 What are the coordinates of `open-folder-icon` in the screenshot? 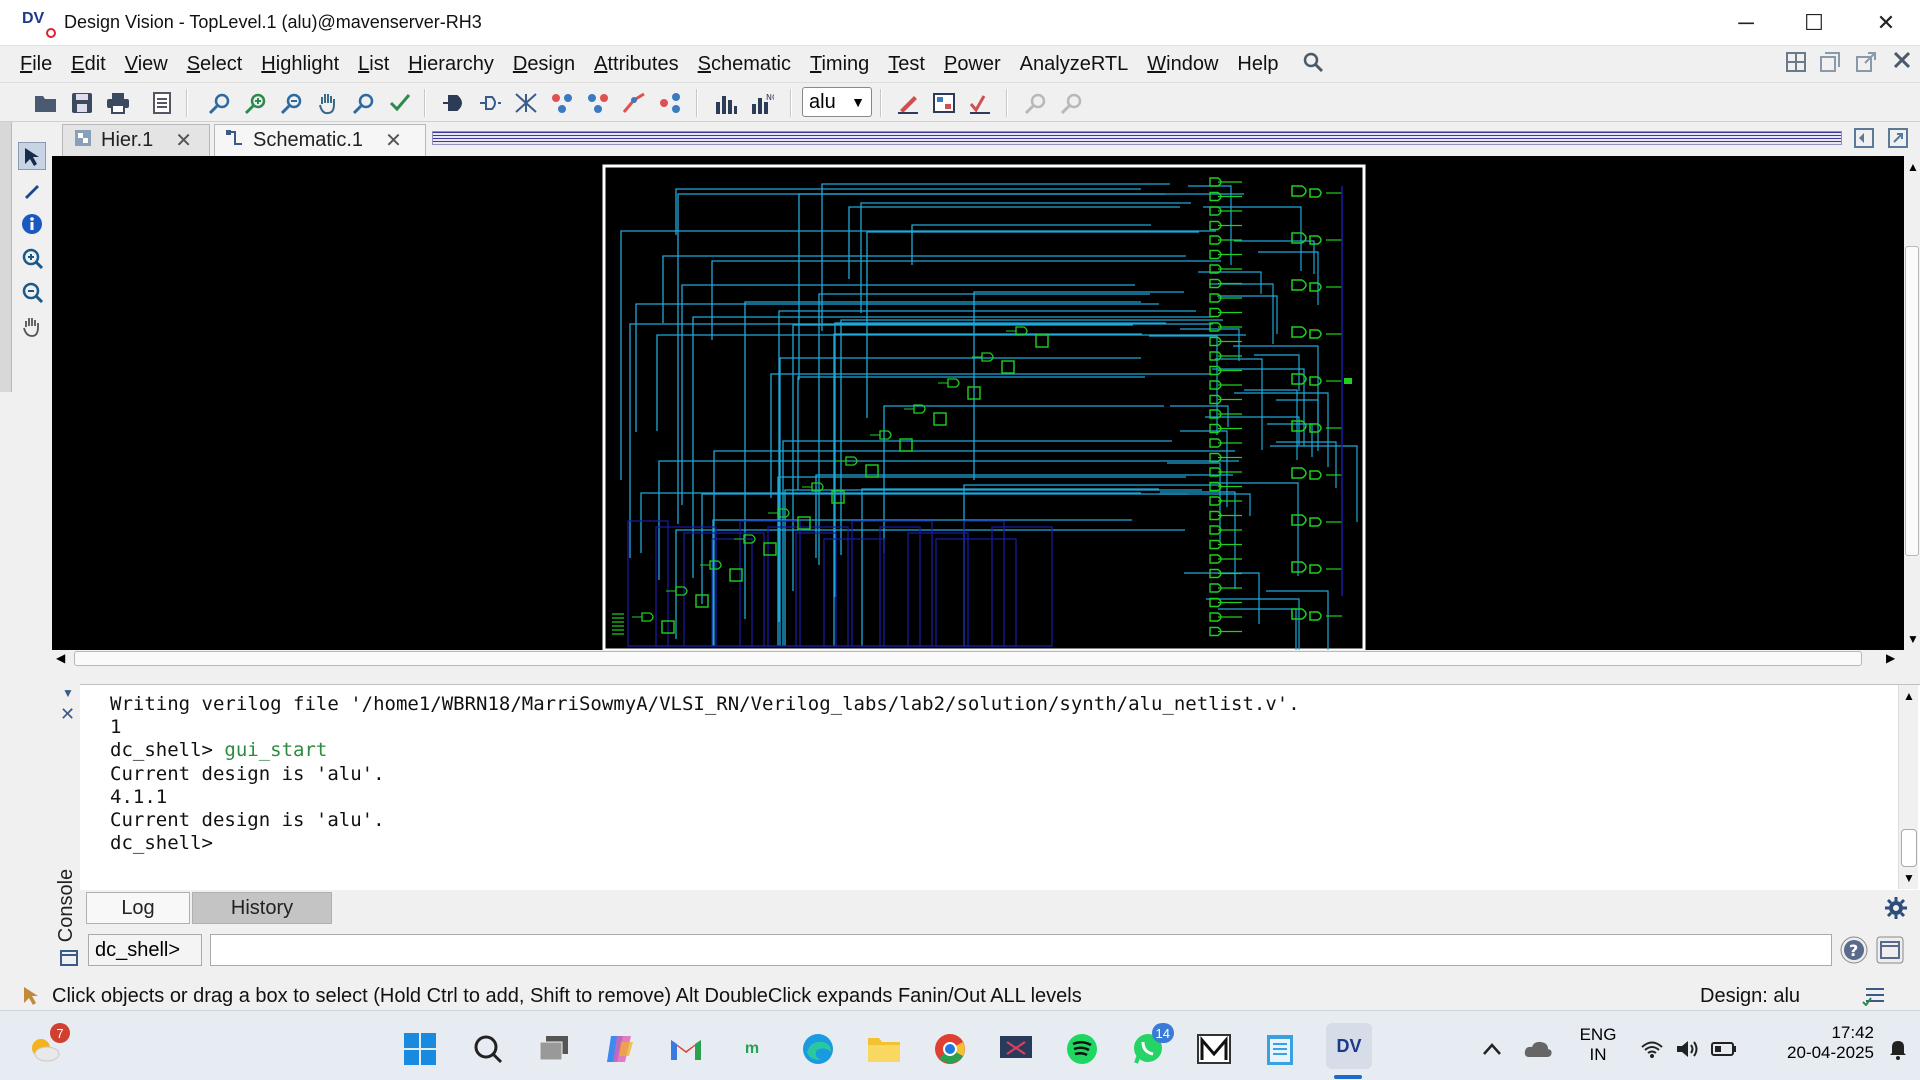 It's located at (46, 103).